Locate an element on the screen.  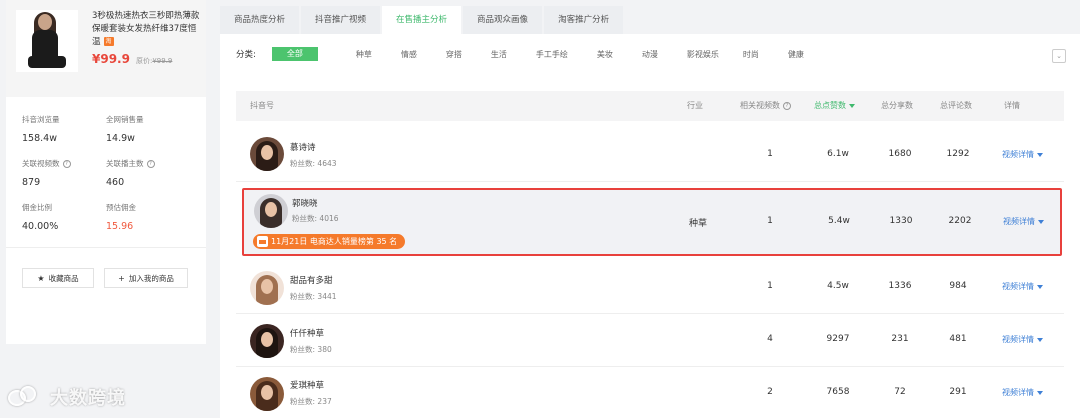
likes-count: 7658 is located at coordinates (838, 392).